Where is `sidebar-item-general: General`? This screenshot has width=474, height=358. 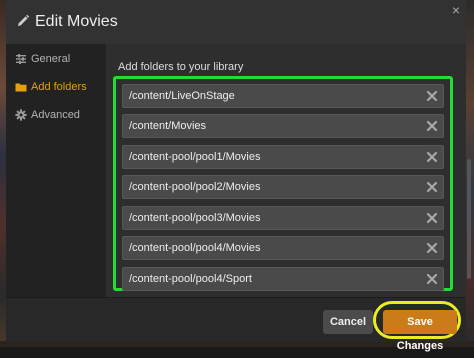 sidebar-item-general: General is located at coordinates (56, 59).